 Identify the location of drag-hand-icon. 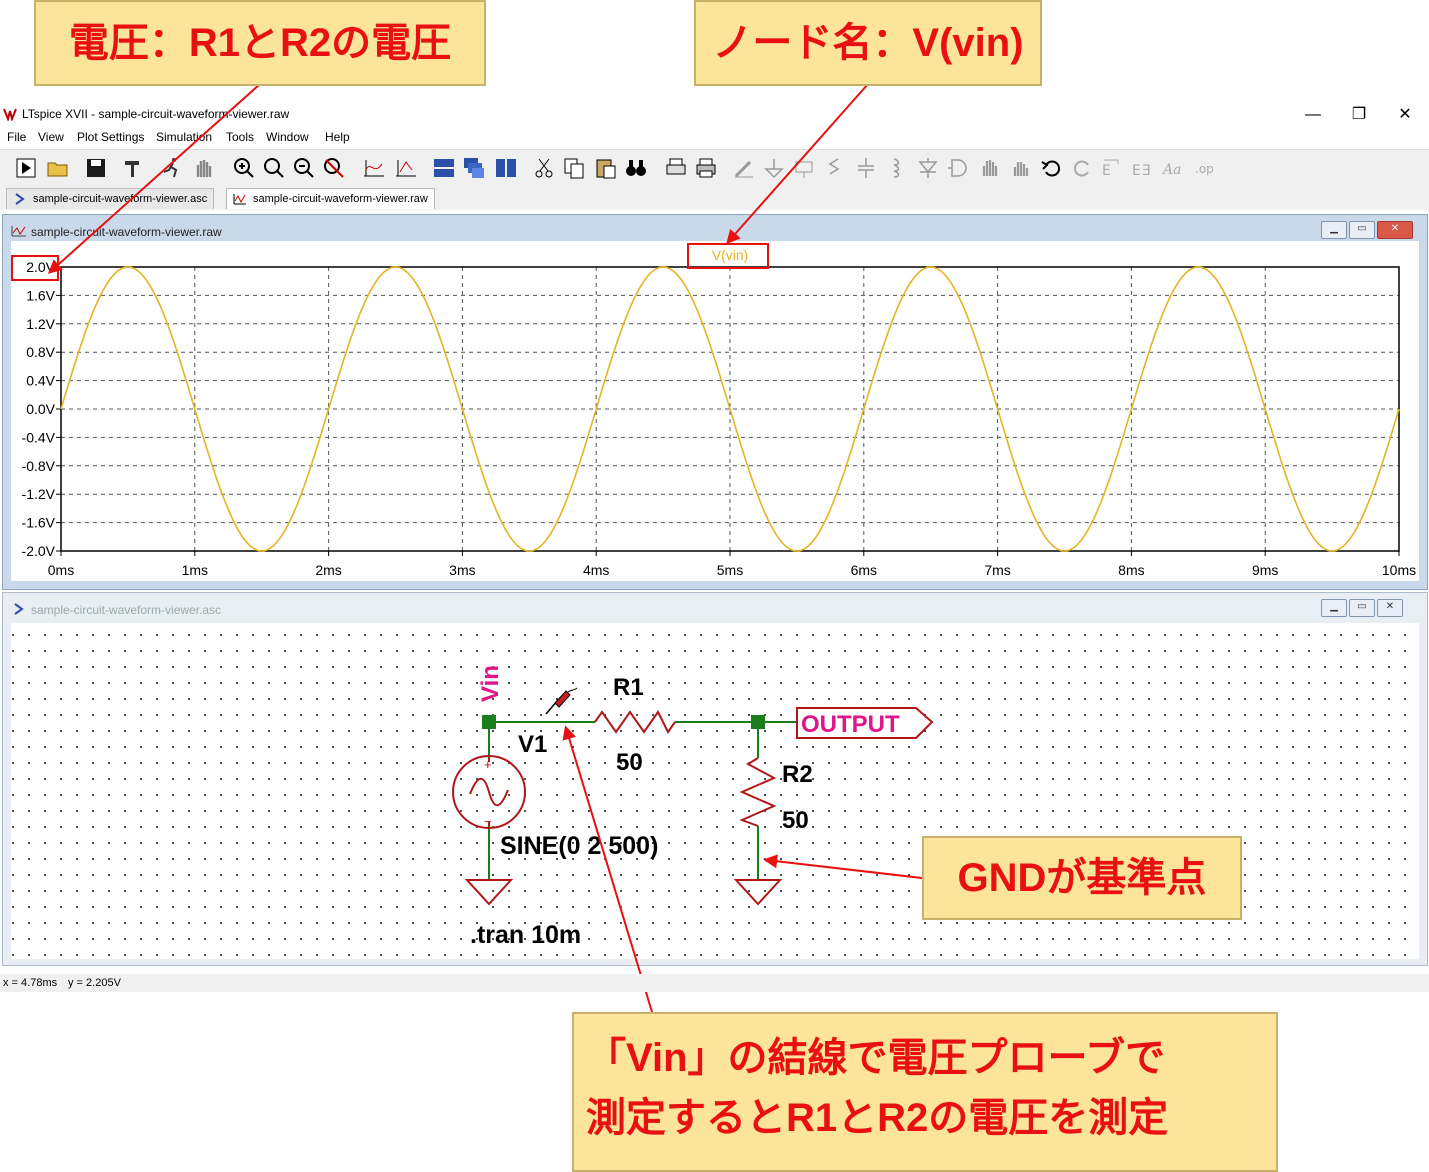
(1020, 168).